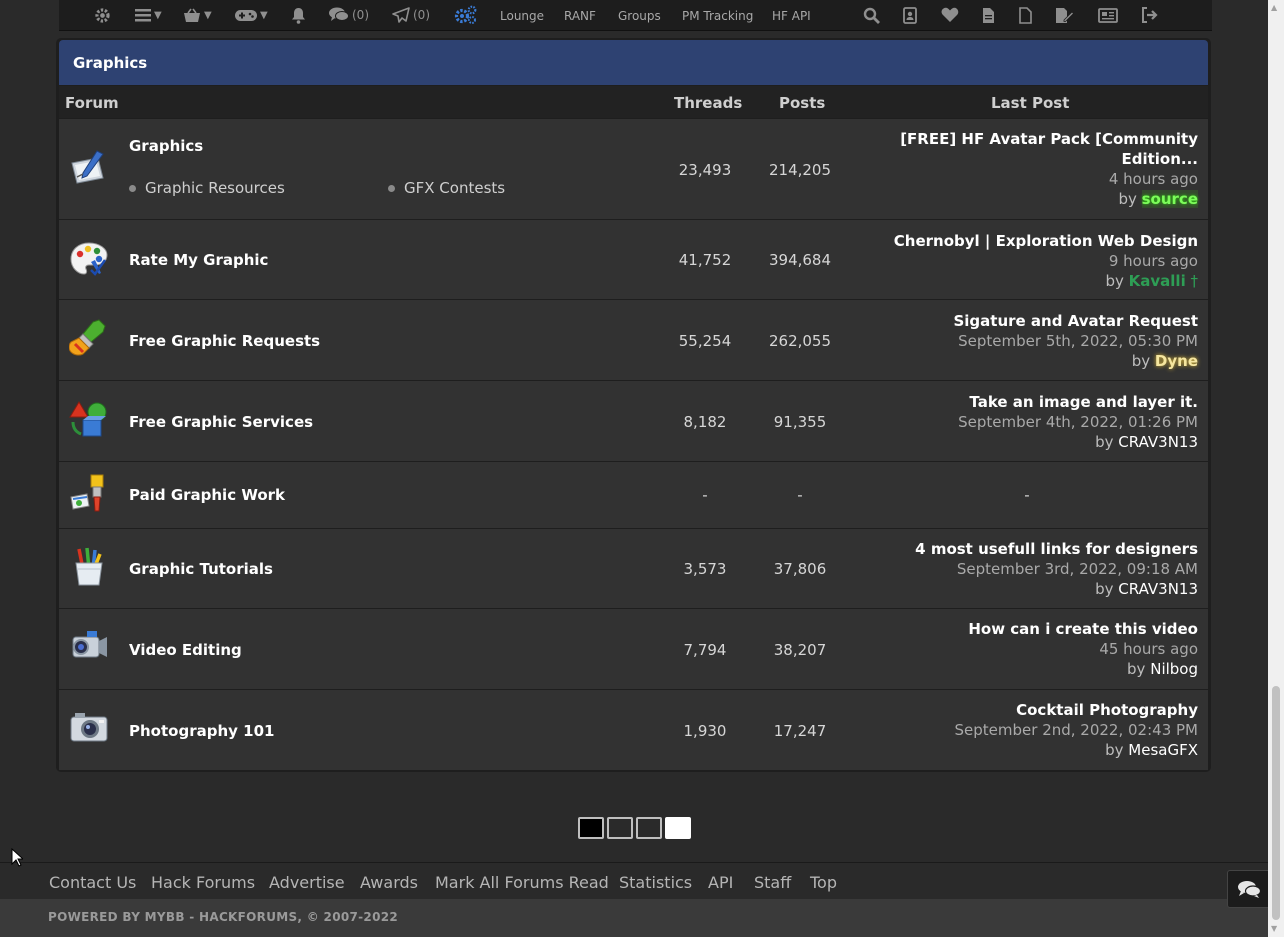 Image resolution: width=1284 pixels, height=937 pixels. What do you see at coordinates (655, 882) in the screenshot?
I see `footer-link-statistics: Statistics` at bounding box center [655, 882].